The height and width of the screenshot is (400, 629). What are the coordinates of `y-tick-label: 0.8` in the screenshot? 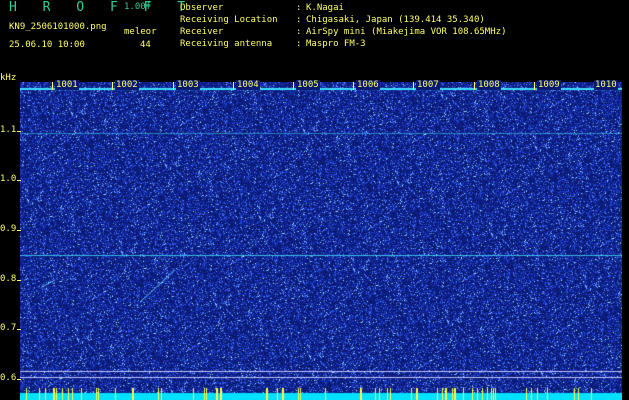 It's located at (8, 279).